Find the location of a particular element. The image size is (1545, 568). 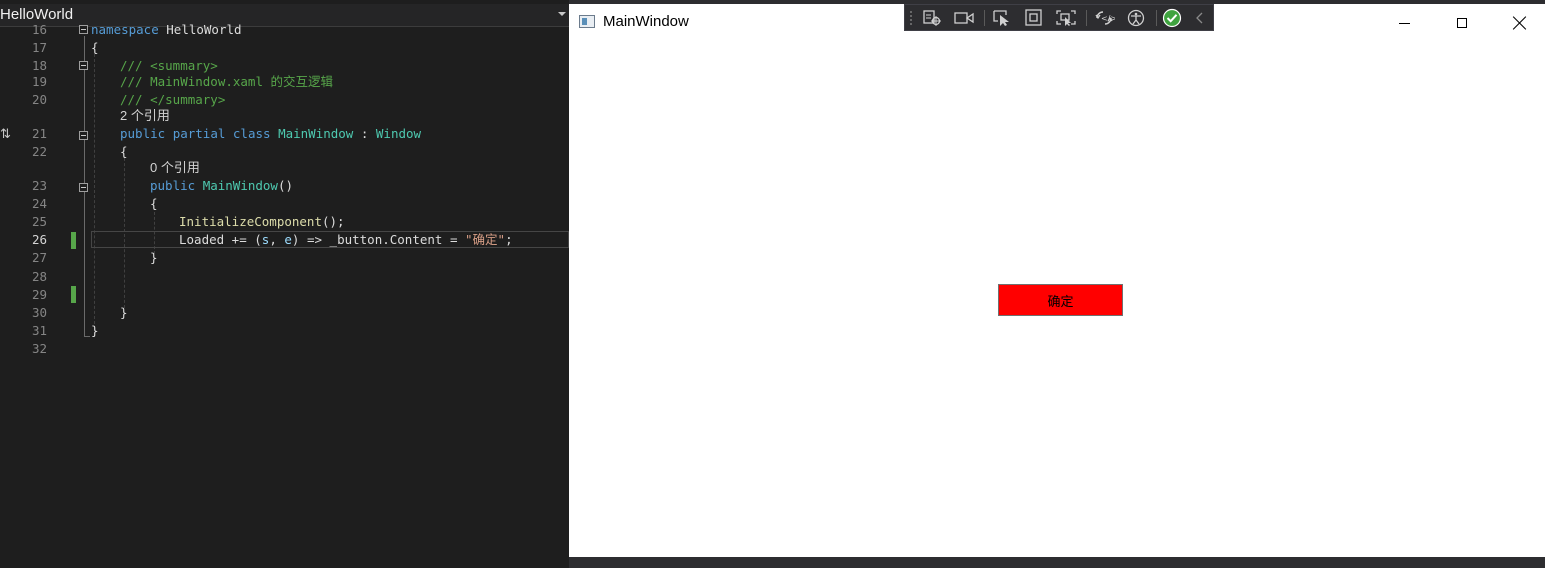

no-issues-icon is located at coordinates (1172, 18).